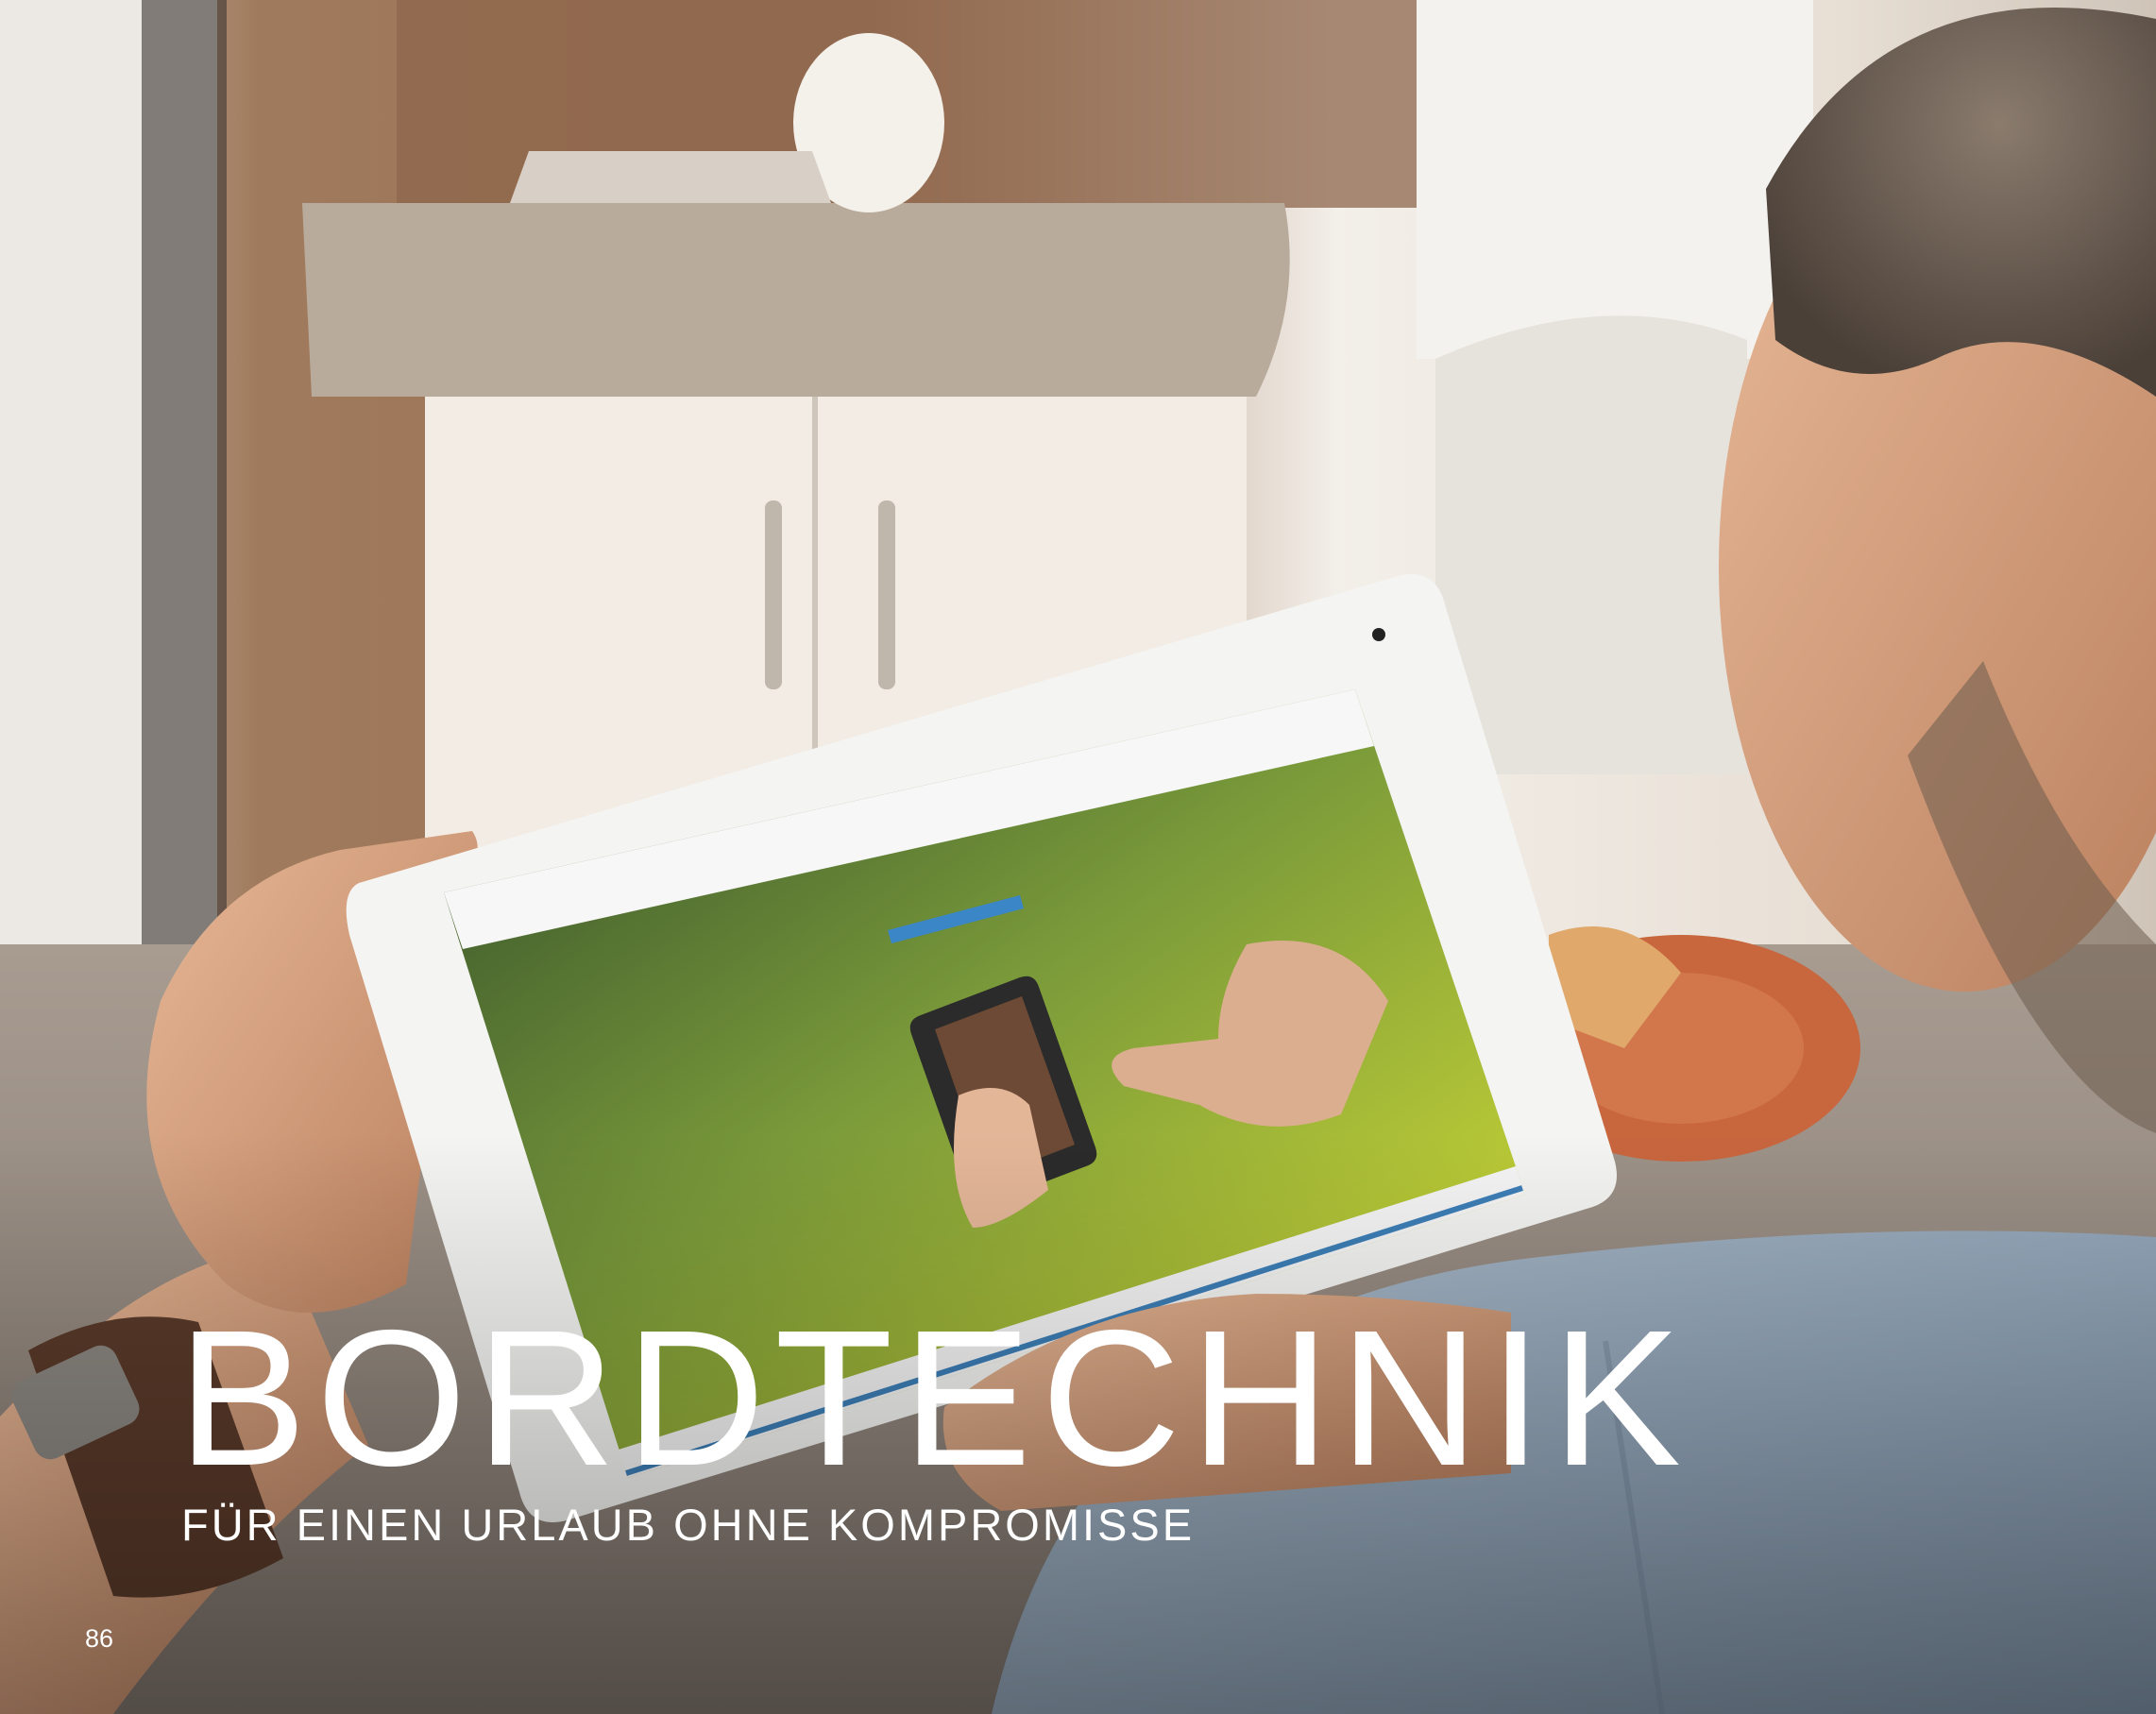 The width and height of the screenshot is (2156, 1714). Describe the element at coordinates (935, 1398) in the screenshot. I see `page-headline: BORDTECHNIK` at that location.